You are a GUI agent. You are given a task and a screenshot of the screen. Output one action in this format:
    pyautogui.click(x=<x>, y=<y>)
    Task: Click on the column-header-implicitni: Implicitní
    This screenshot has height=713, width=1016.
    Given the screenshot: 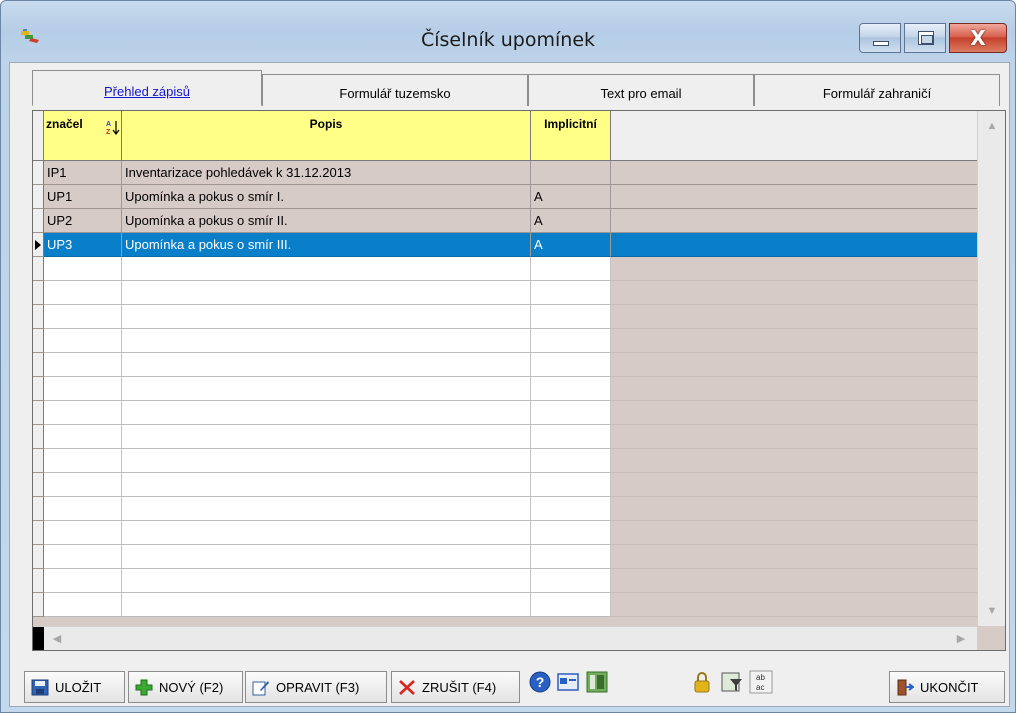 What is the action you would take?
    pyautogui.click(x=571, y=136)
    